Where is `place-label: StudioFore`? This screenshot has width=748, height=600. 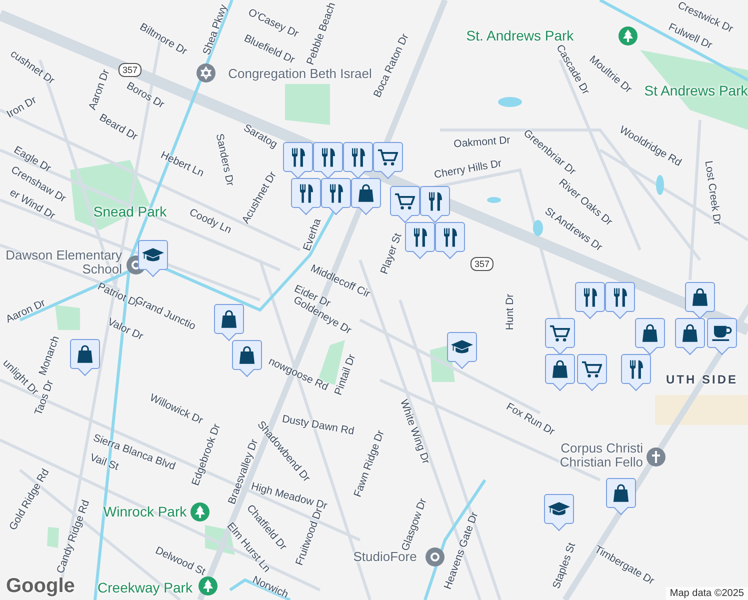 place-label: StudioFore is located at coordinates (385, 557).